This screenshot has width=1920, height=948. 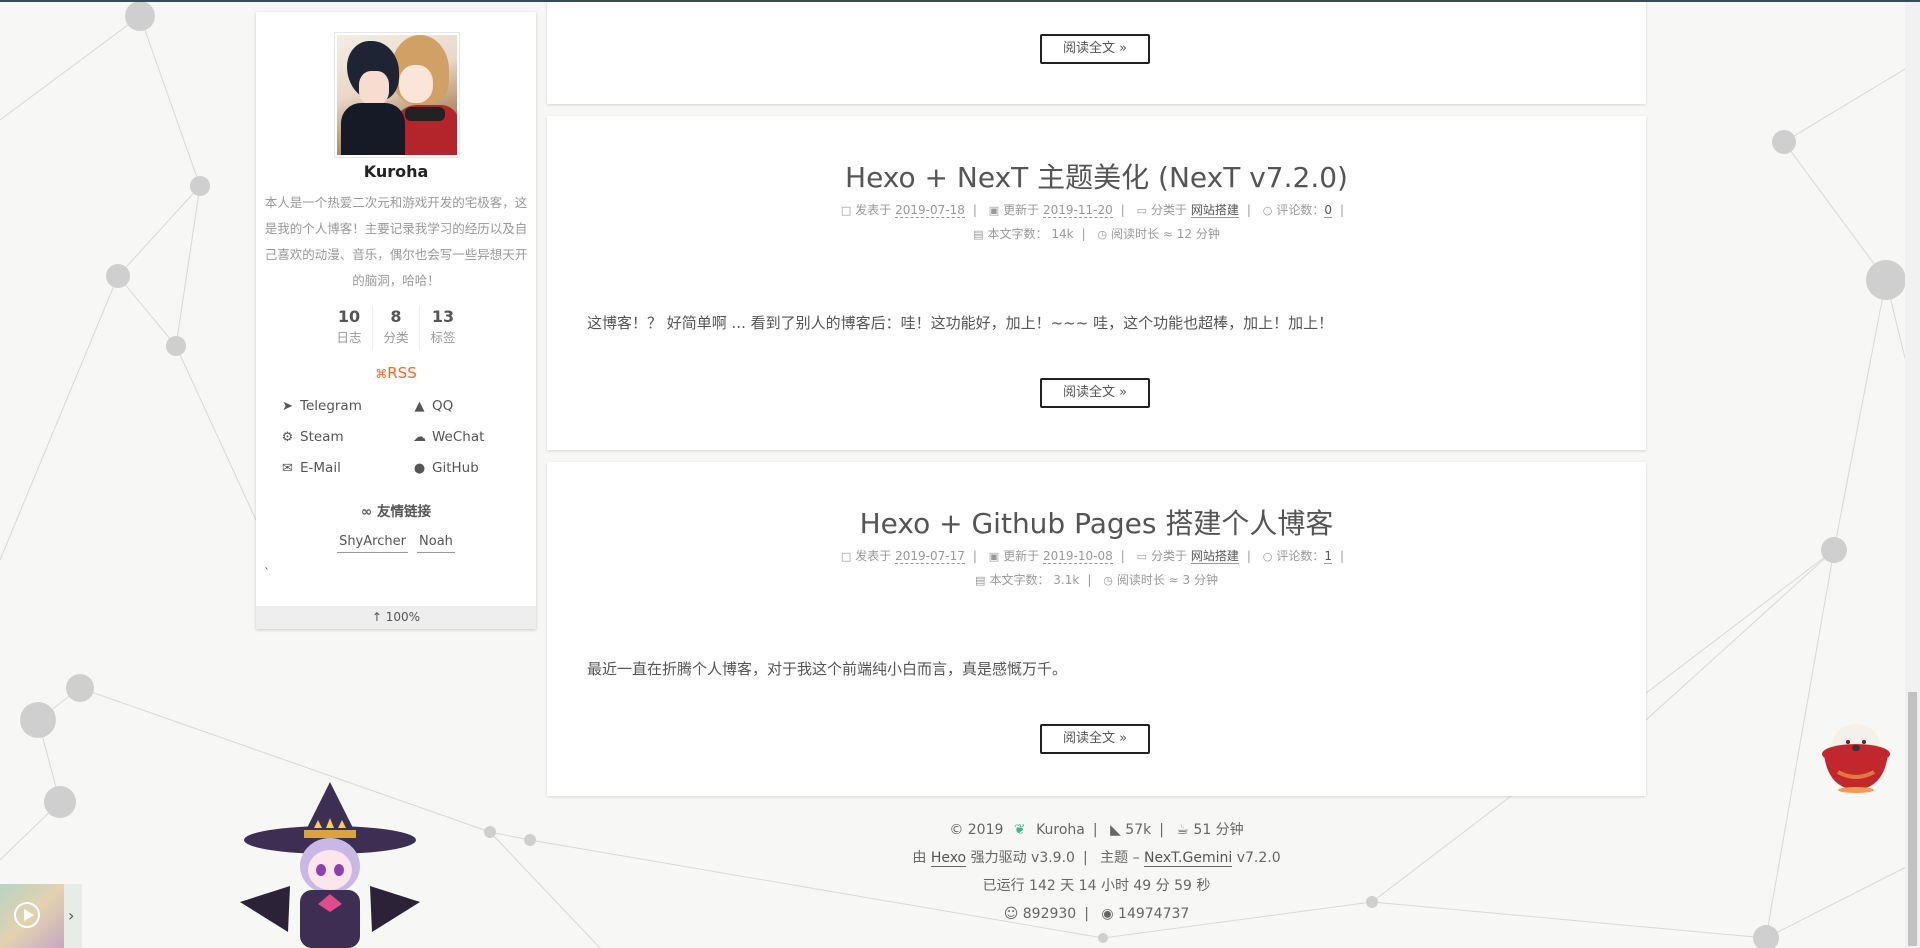 What do you see at coordinates (919, 858) in the screenshot?
I see `powered-prefix: 由` at bounding box center [919, 858].